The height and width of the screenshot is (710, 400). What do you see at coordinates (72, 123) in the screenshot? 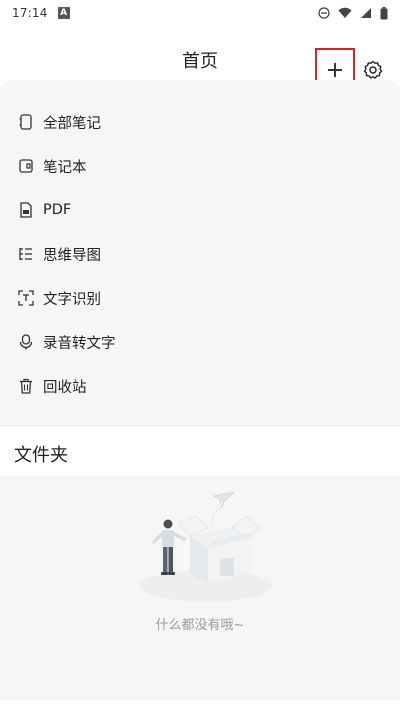
I see `nav-item-label: 全部笔记` at bounding box center [72, 123].